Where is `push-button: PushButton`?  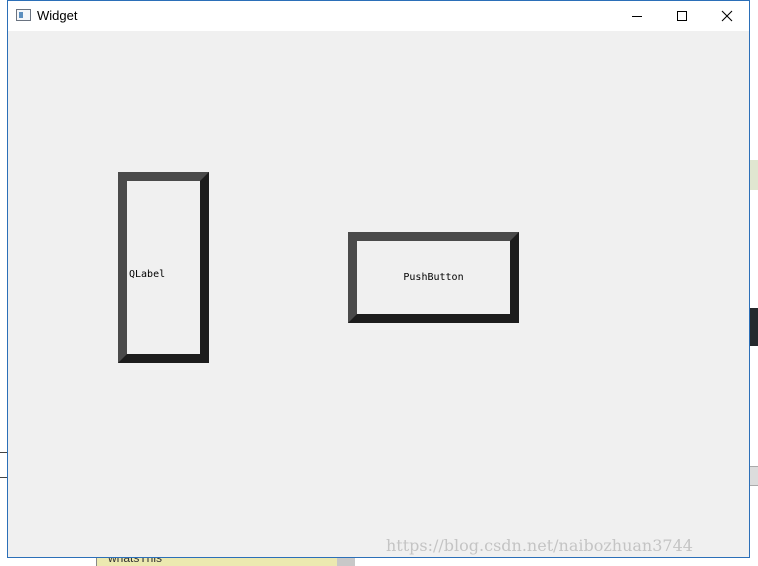 push-button: PushButton is located at coordinates (433, 277).